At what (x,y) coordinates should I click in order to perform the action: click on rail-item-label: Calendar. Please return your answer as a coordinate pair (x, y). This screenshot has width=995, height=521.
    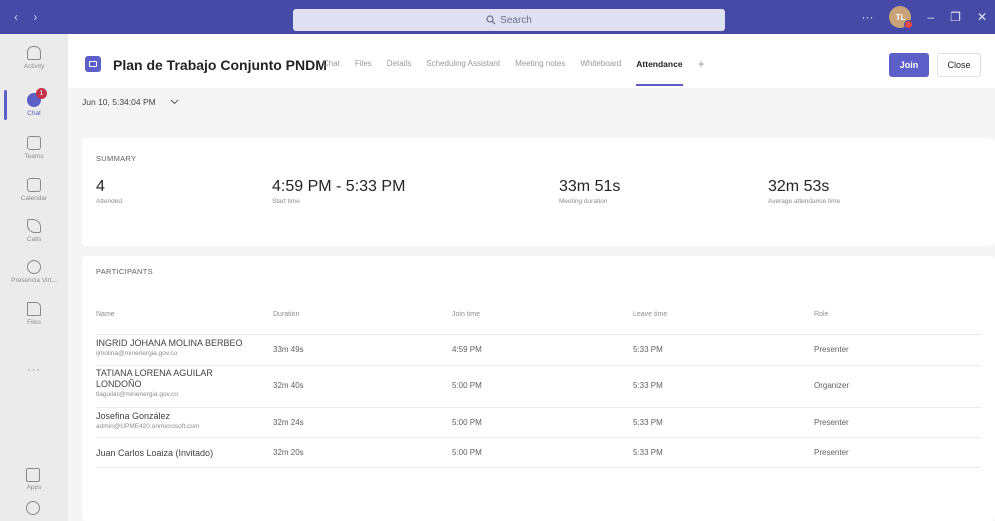
    Looking at the image, I should click on (34, 198).